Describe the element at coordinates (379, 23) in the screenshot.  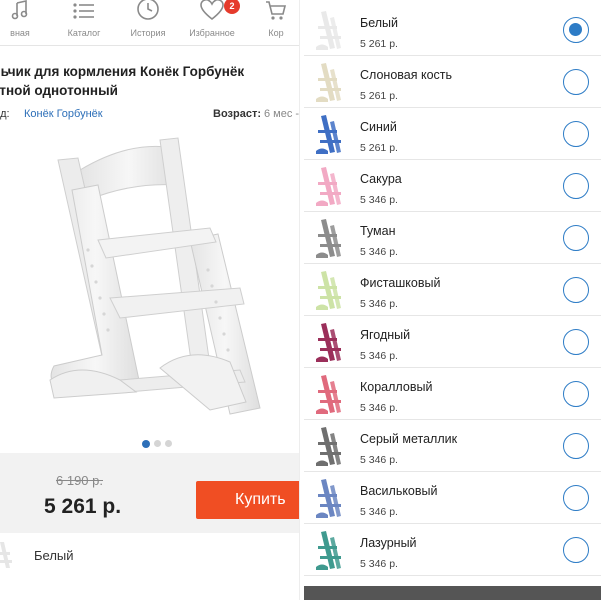
I see `color-option-name: Белый` at that location.